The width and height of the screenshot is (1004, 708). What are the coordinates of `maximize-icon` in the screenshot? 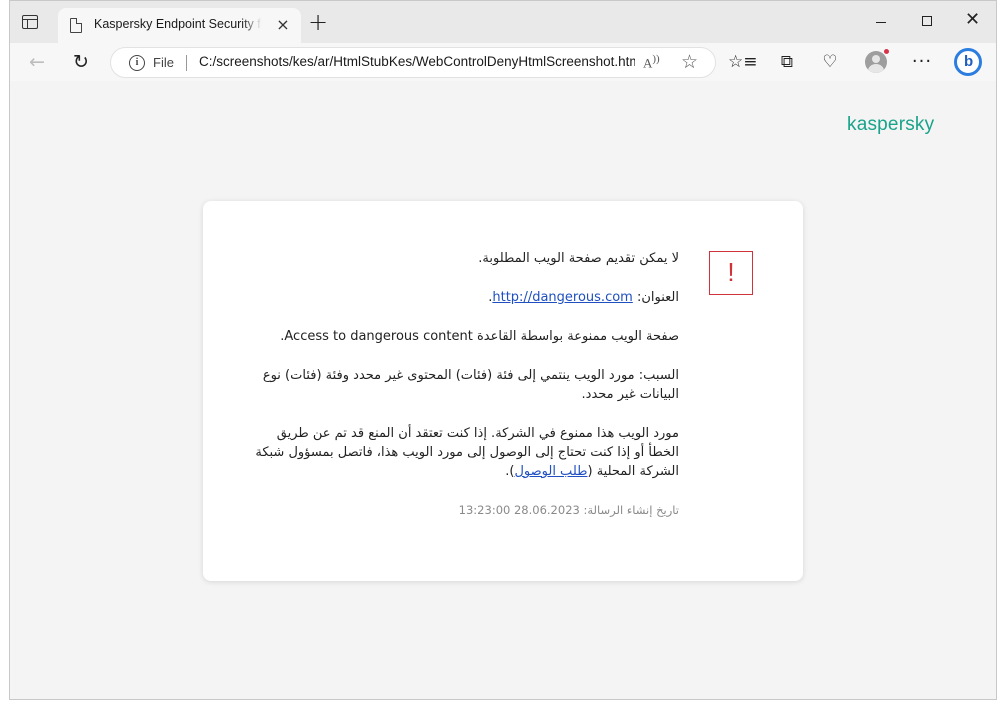 It's located at (927, 21).